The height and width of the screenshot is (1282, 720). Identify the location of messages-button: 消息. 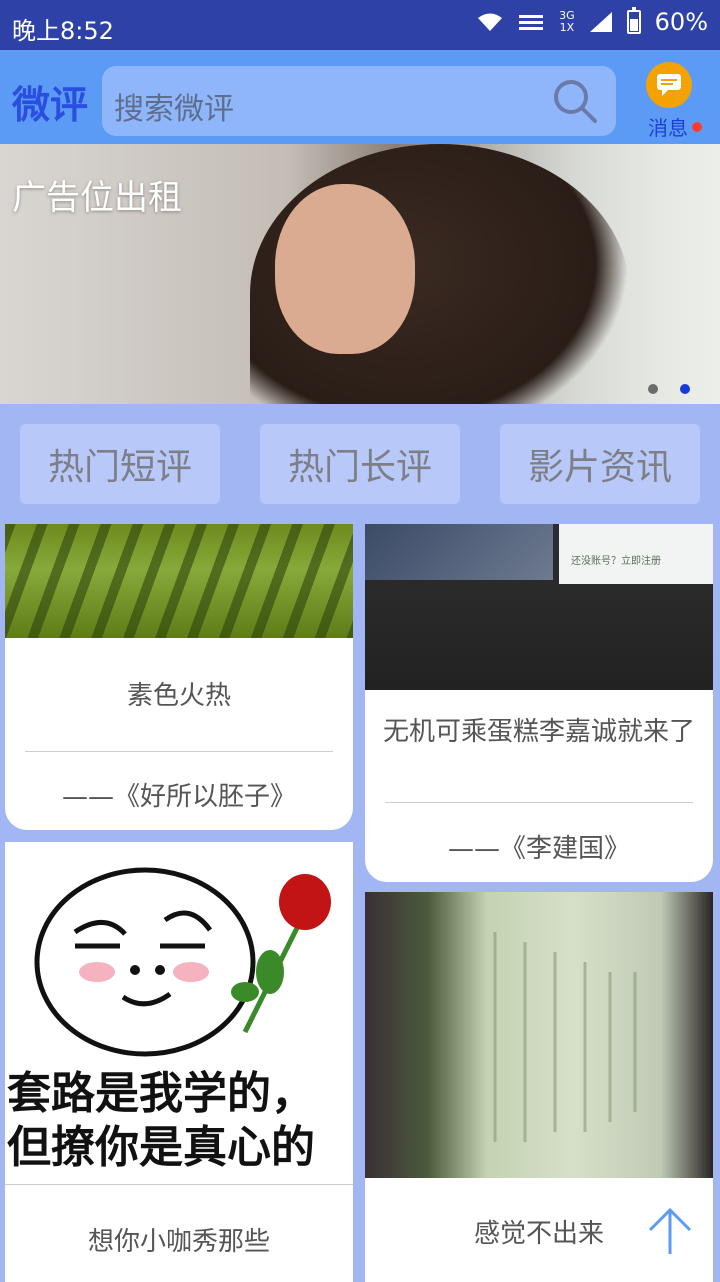
(677, 100).